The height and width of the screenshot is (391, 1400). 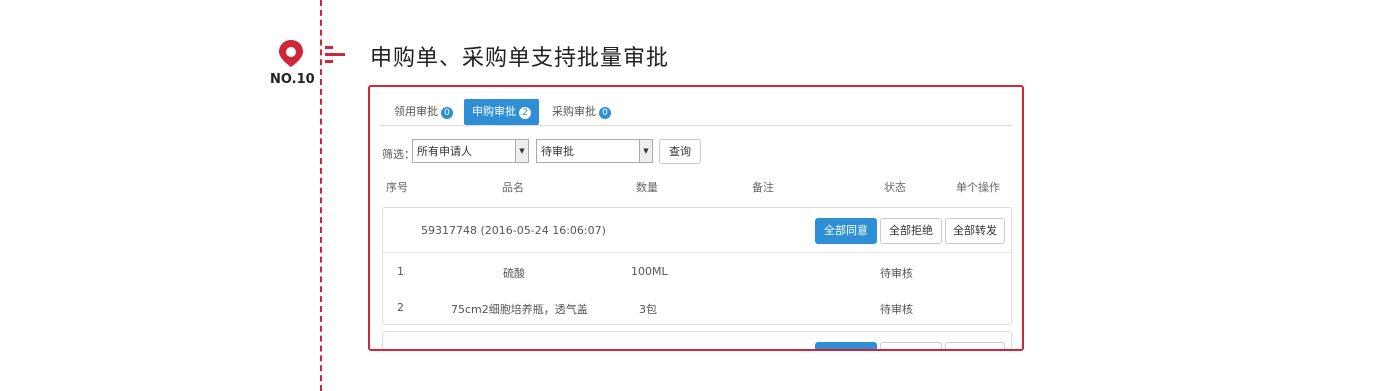 I want to click on status-select-value: 待审批, so click(x=557, y=151).